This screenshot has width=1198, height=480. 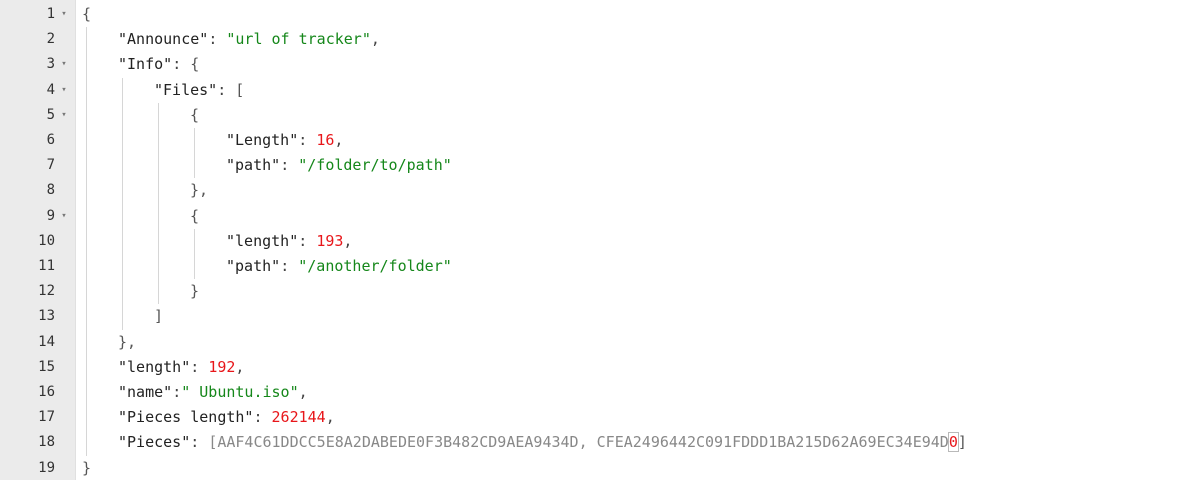 What do you see at coordinates (599, 342) in the screenshot?
I see `code-line: 14},` at bounding box center [599, 342].